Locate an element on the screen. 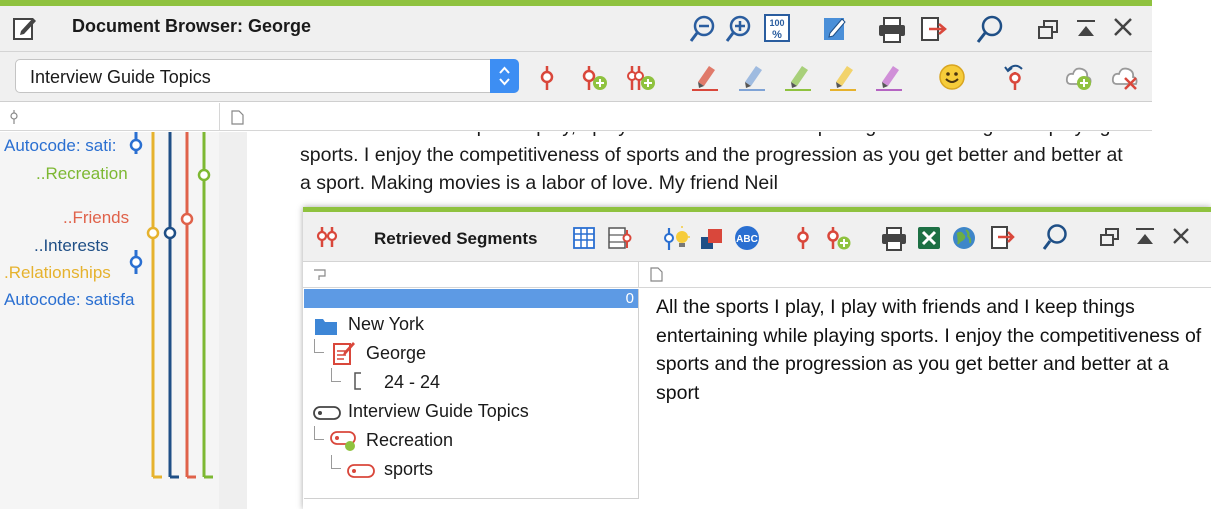 This screenshot has height=509, width=1211. tree-item-document-set: Interview Guide Topics is located at coordinates (438, 411).